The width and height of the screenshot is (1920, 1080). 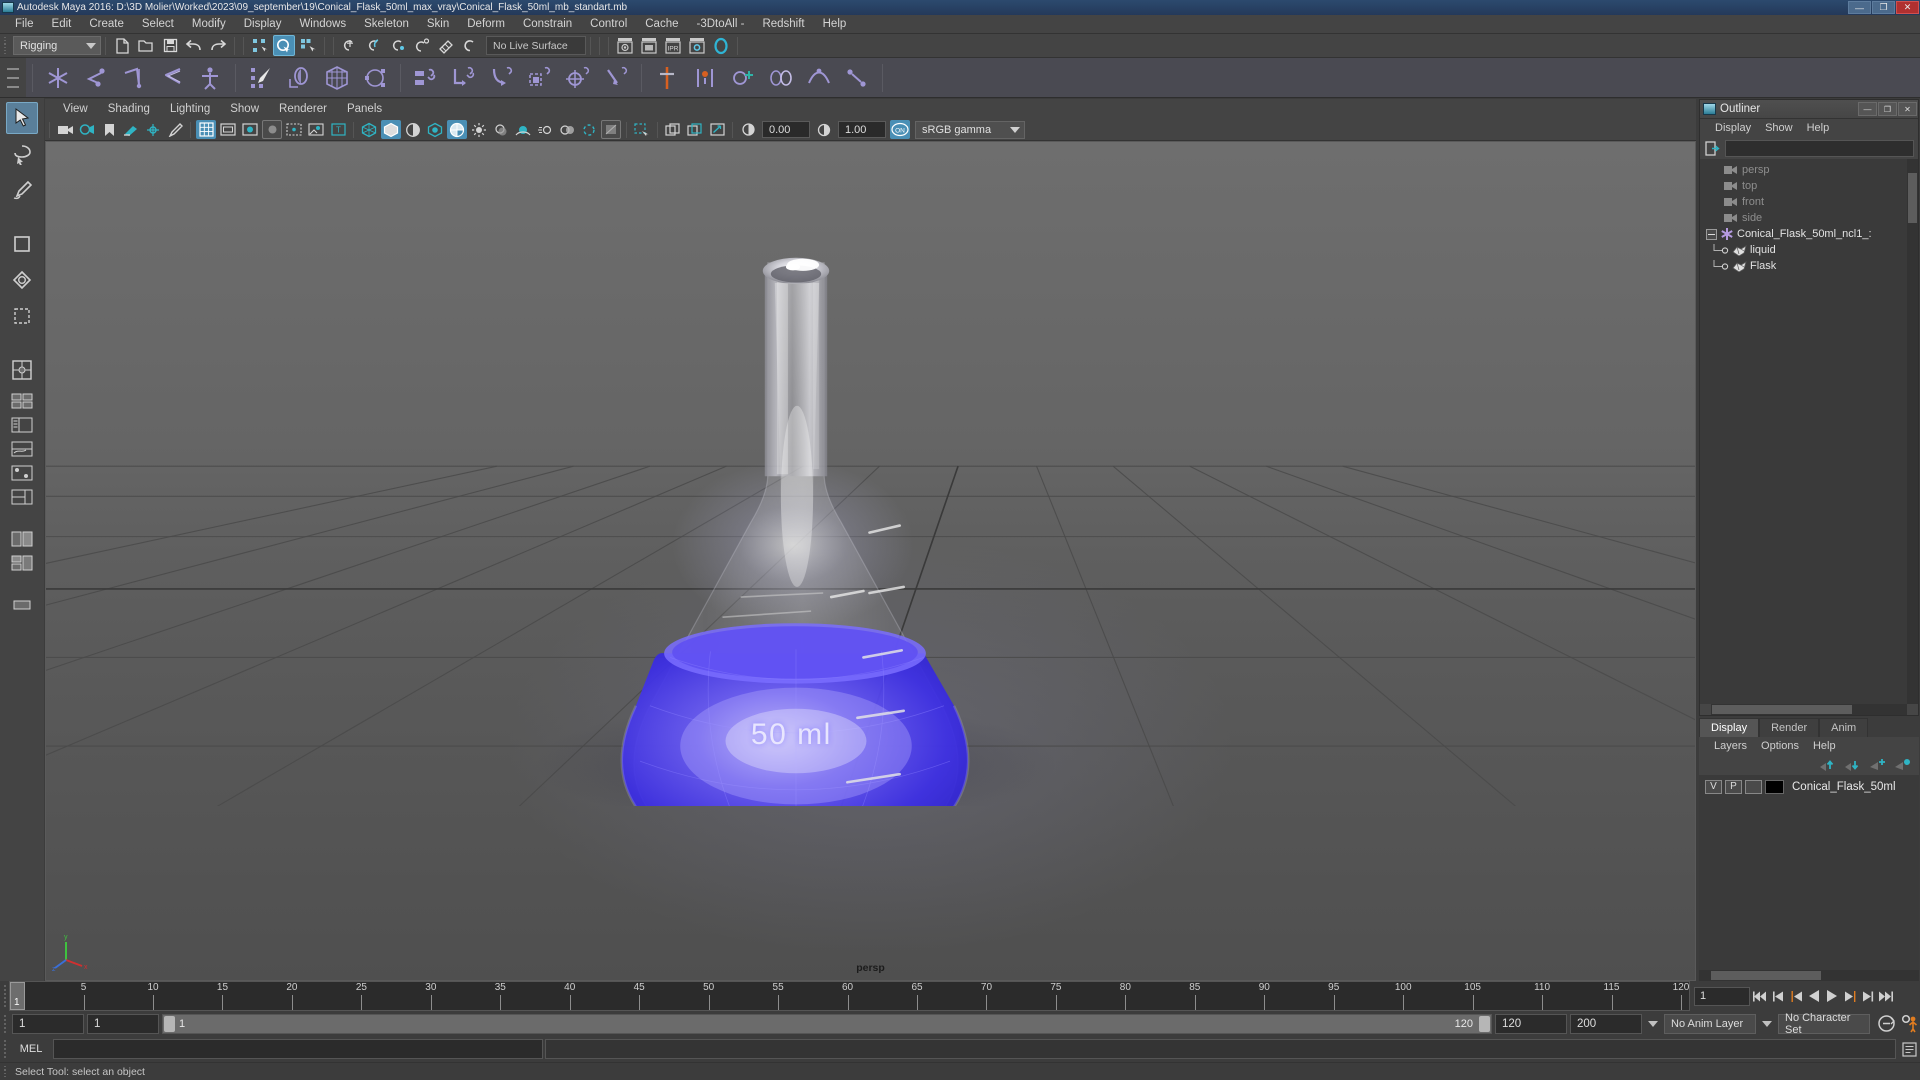 What do you see at coordinates (122, 45) in the screenshot?
I see `new-scene-icon` at bounding box center [122, 45].